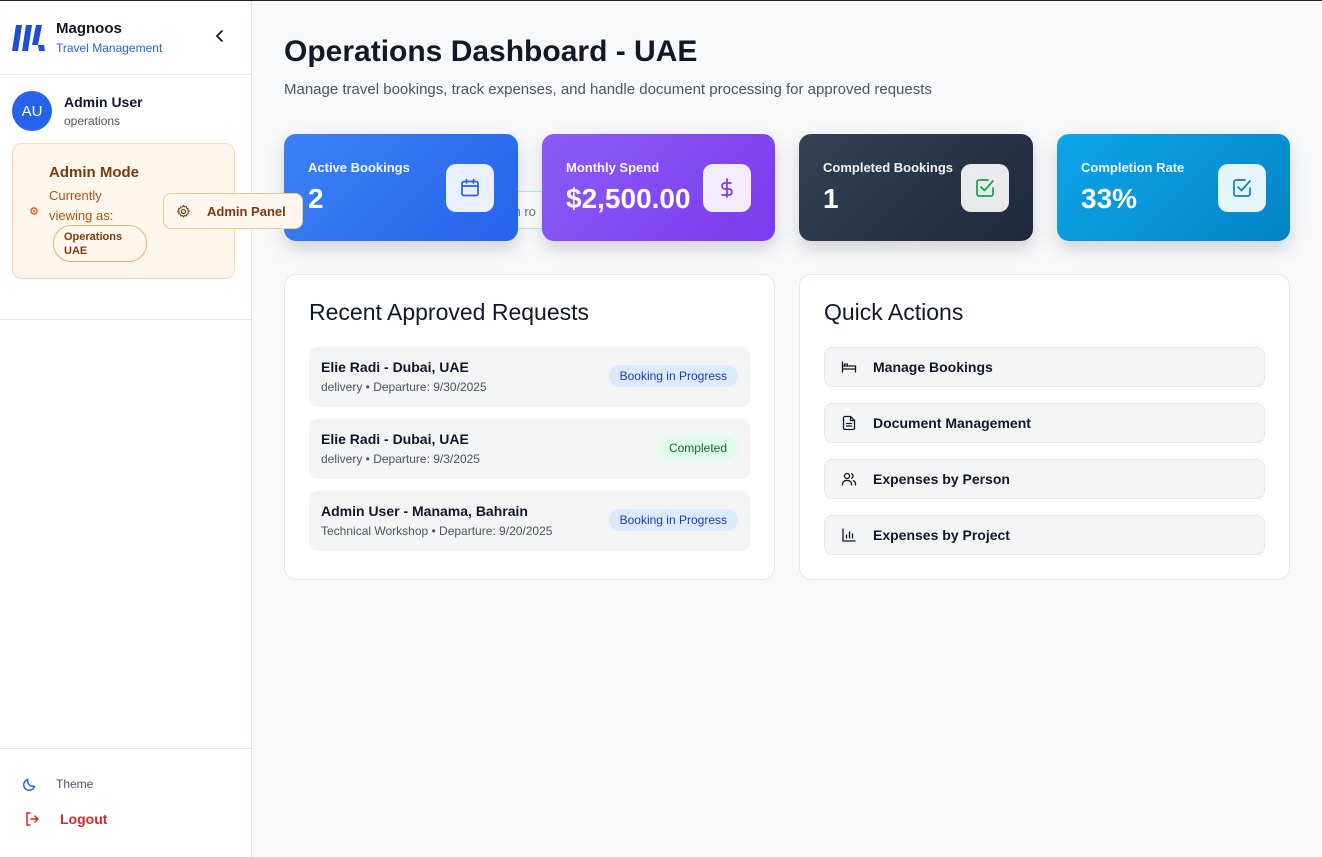 The image size is (1322, 857). What do you see at coordinates (220, 36) in the screenshot?
I see `collapse-sidebar-chevron-left-icon` at bounding box center [220, 36].